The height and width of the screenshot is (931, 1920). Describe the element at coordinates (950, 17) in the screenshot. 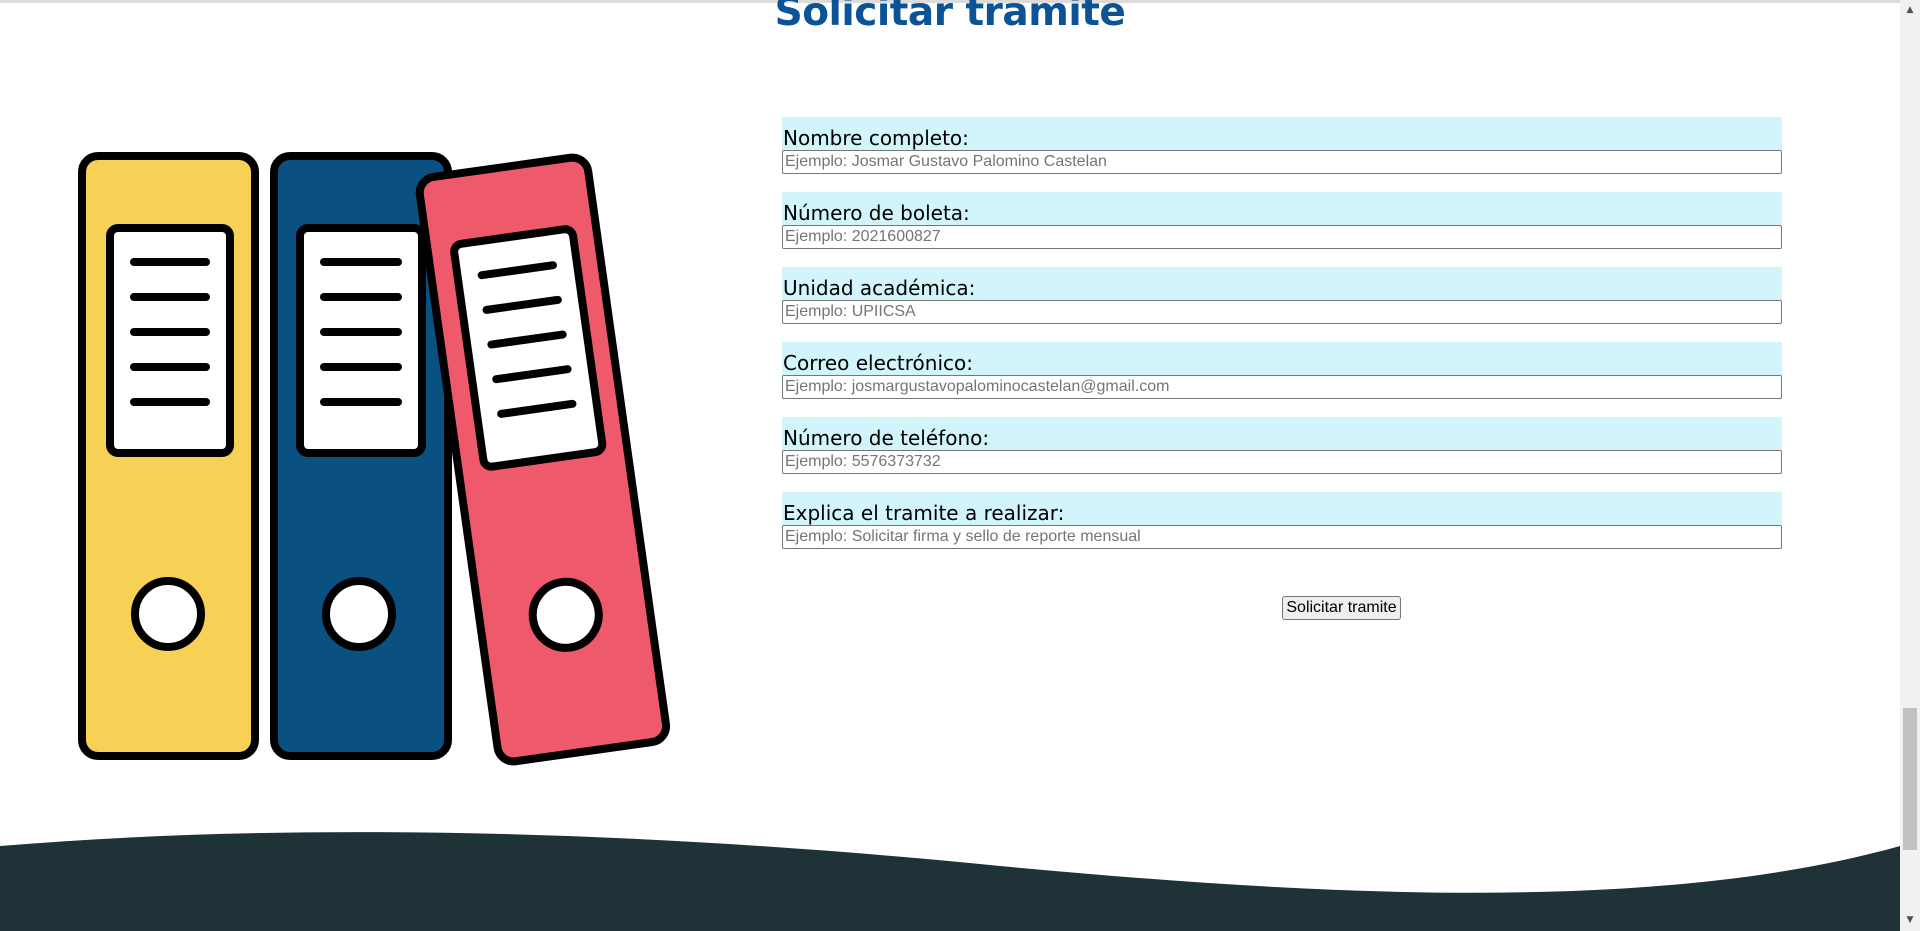

I see `page-title: Solicitar tramite` at that location.